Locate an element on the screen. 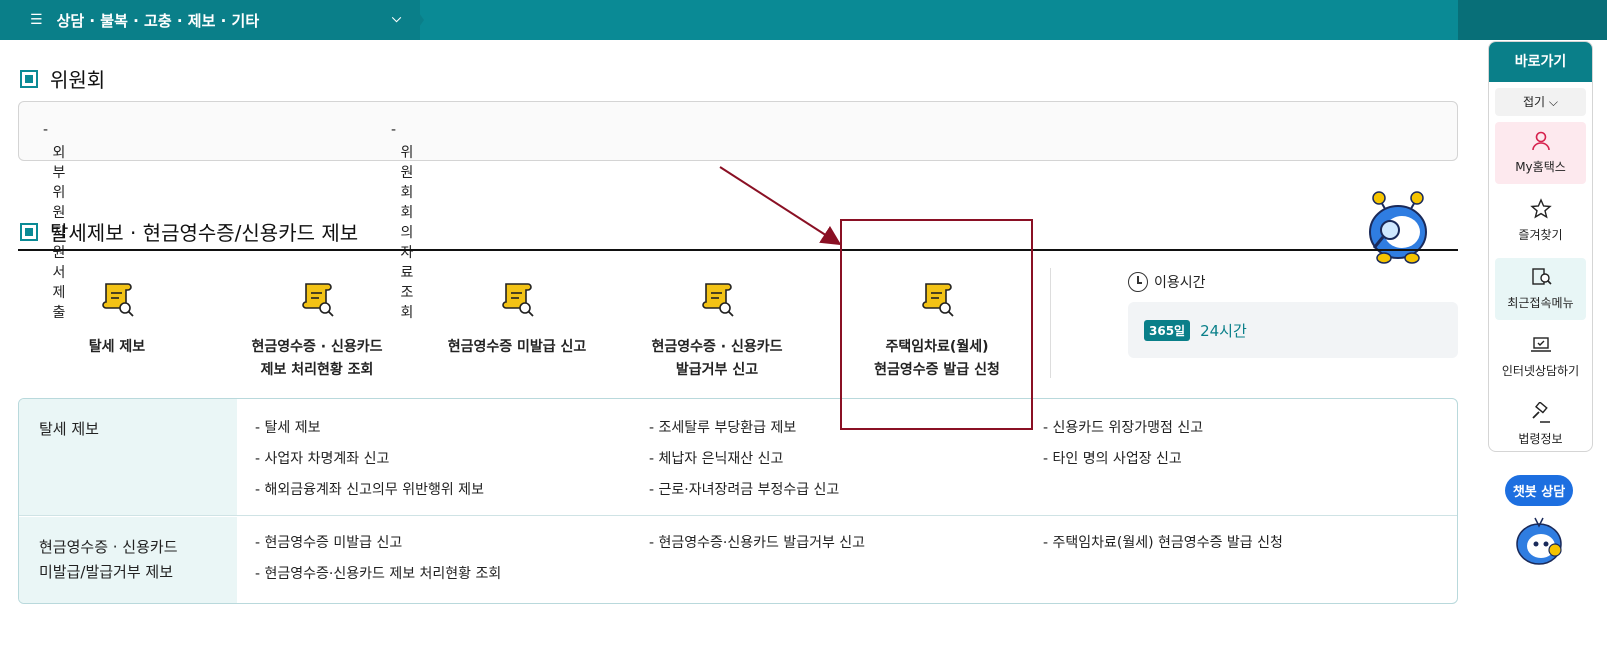 Image resolution: width=1607 pixels, height=659 pixels. quick-item-recent-menu: 최근접속메뉴 is located at coordinates (1540, 289).